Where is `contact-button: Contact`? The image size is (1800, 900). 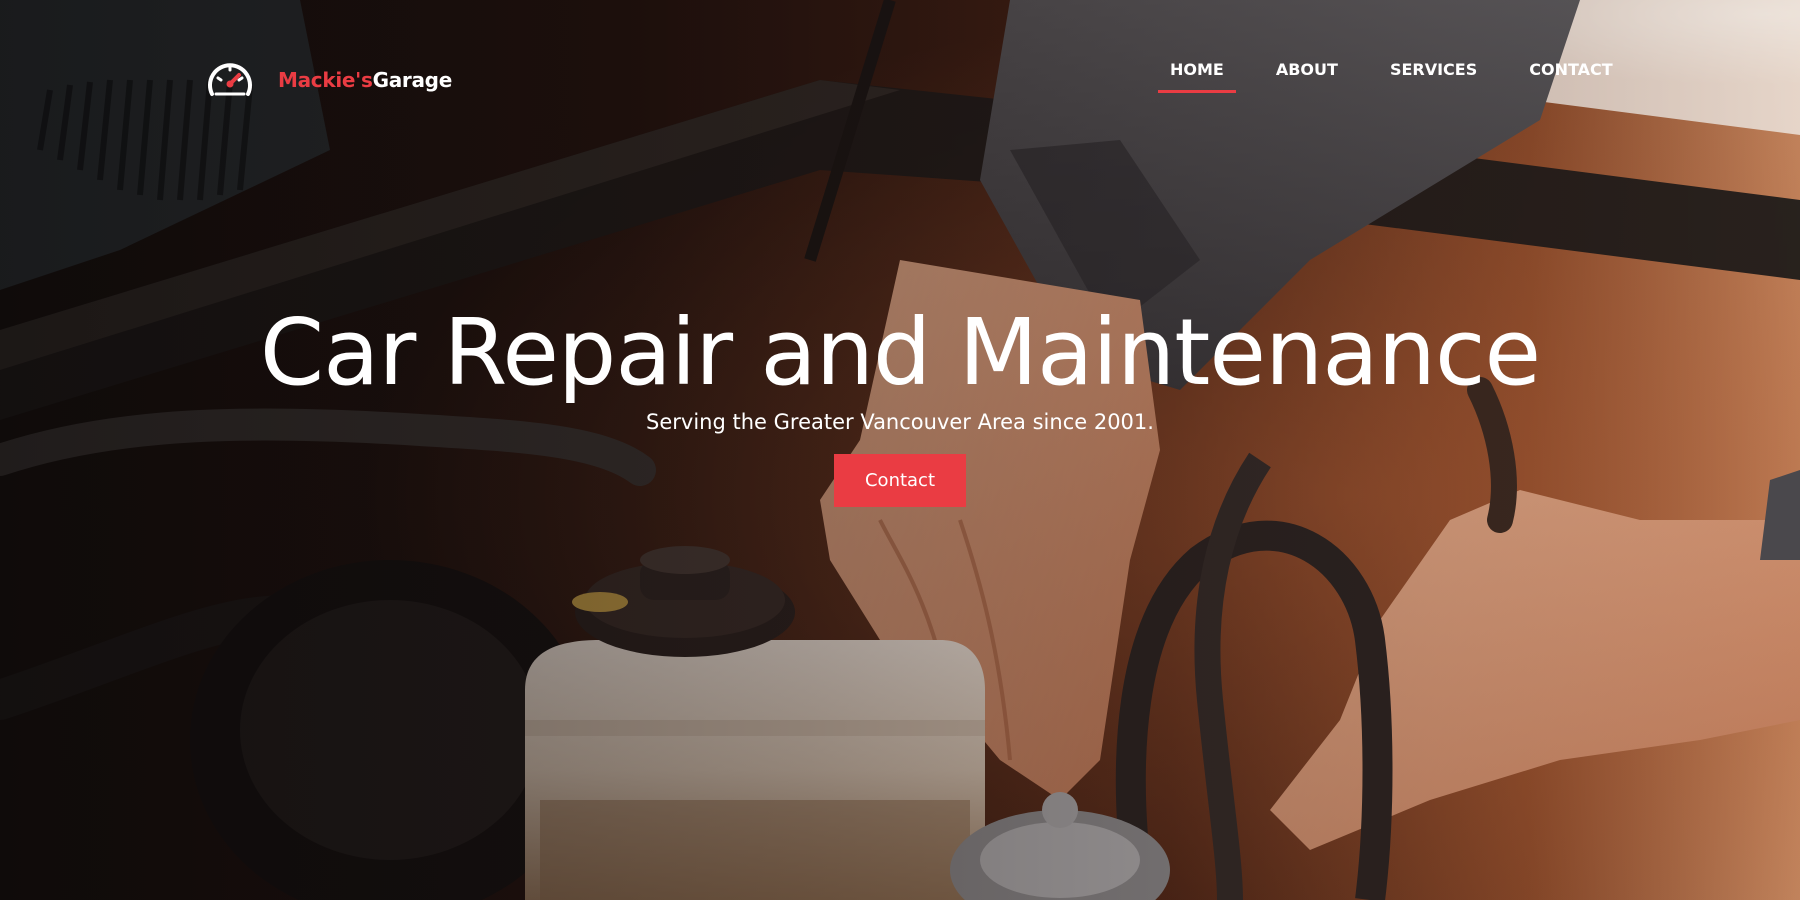
contact-button: Contact is located at coordinates (900, 480).